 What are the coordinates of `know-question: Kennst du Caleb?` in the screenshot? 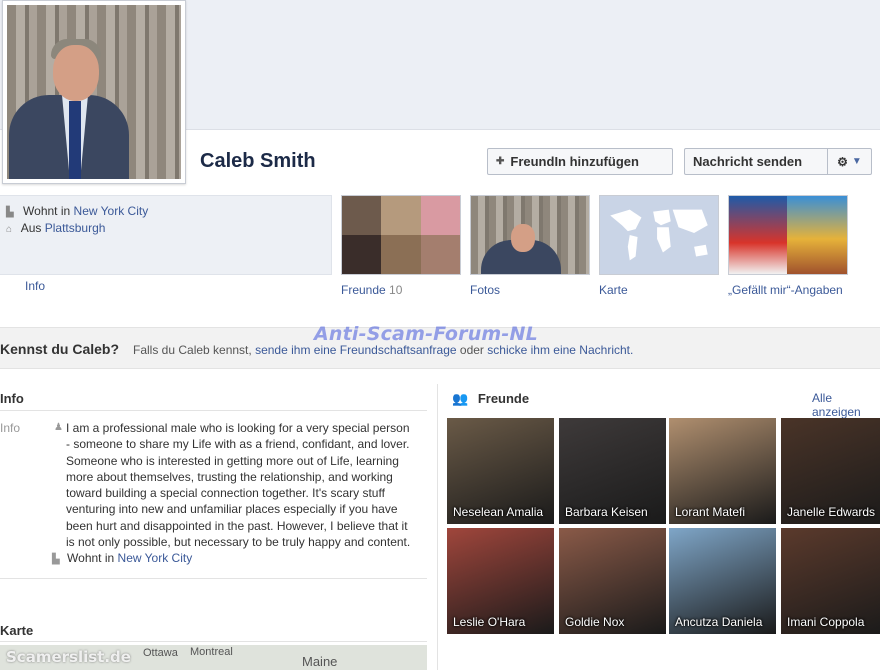 It's located at (60, 349).